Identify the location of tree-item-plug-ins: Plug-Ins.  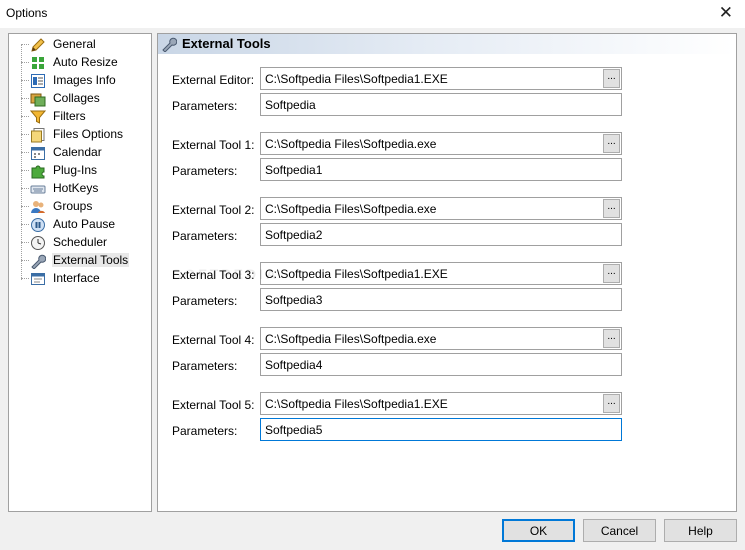
(80, 171).